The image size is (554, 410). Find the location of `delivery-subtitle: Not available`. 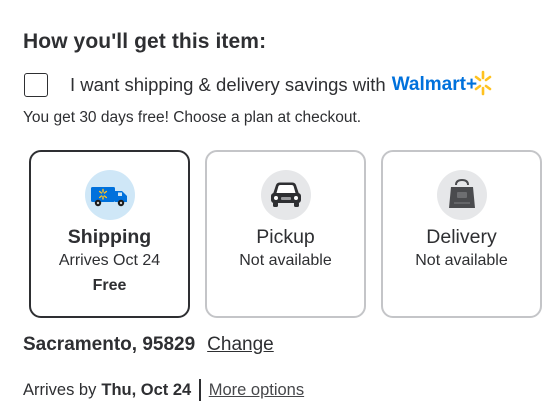

delivery-subtitle: Not available is located at coordinates (461, 260).